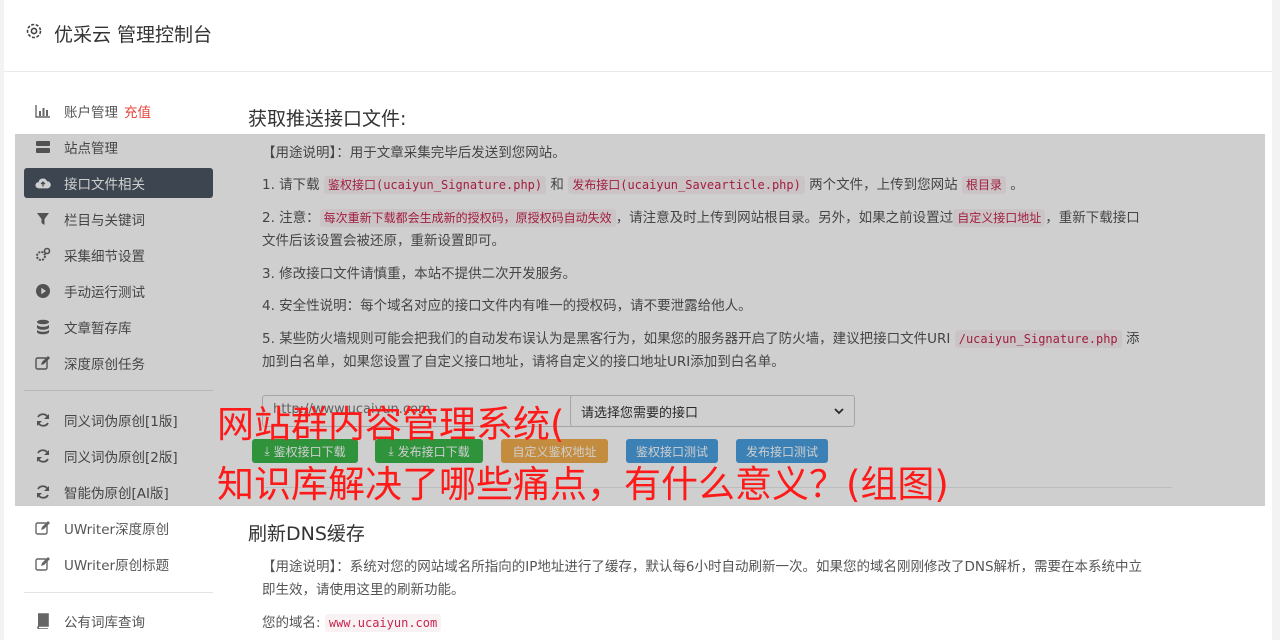 The width and height of the screenshot is (1280, 640). What do you see at coordinates (707, 623) in the screenshot?
I see `domain-row: 您的域名: www.ucaiyun.com` at bounding box center [707, 623].